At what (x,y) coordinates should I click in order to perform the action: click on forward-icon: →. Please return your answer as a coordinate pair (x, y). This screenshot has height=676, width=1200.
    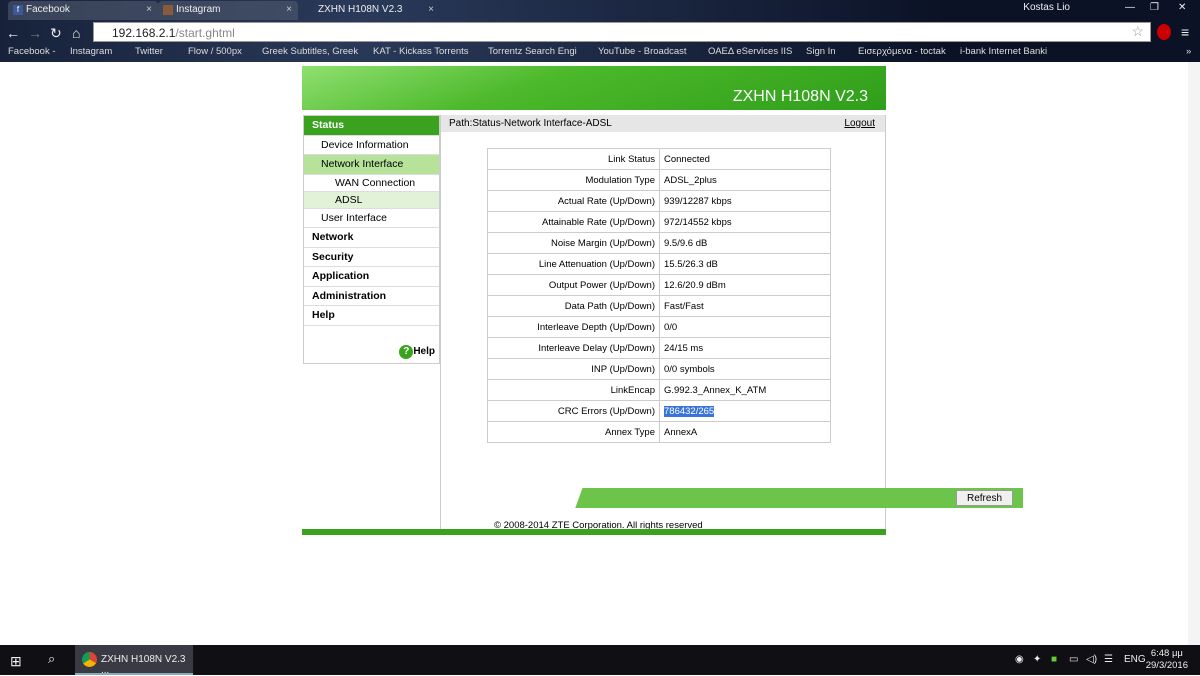
    Looking at the image, I should click on (35, 33).